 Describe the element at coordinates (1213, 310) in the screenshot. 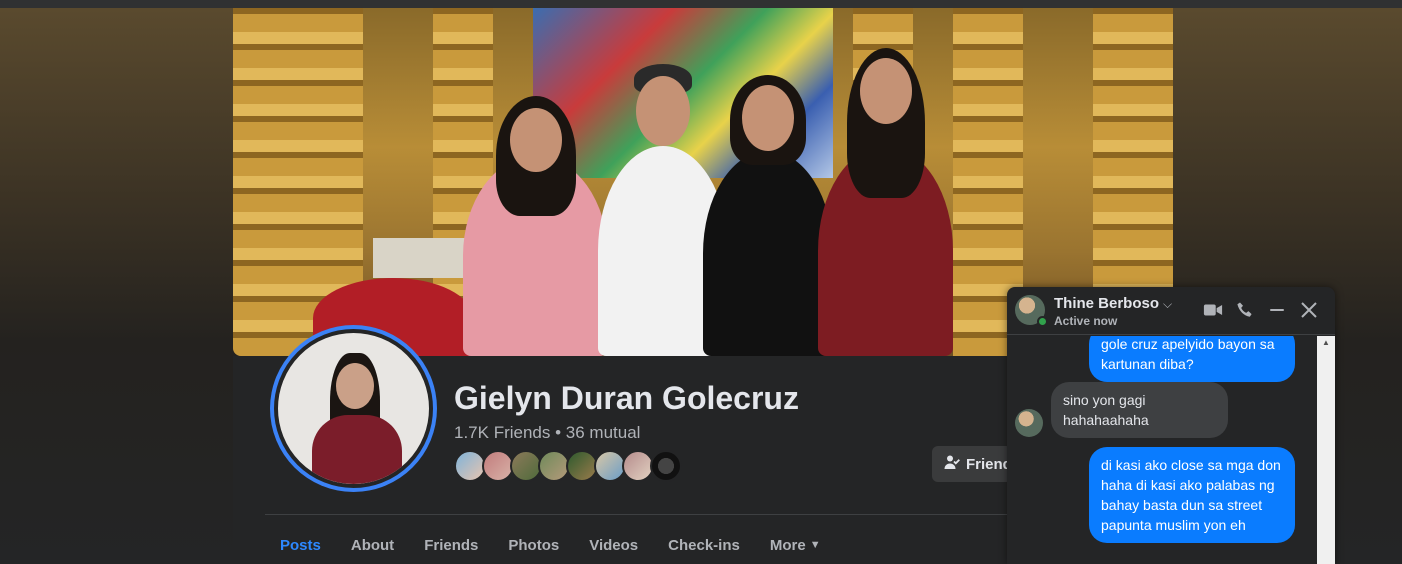

I see `video-call-icon` at that location.